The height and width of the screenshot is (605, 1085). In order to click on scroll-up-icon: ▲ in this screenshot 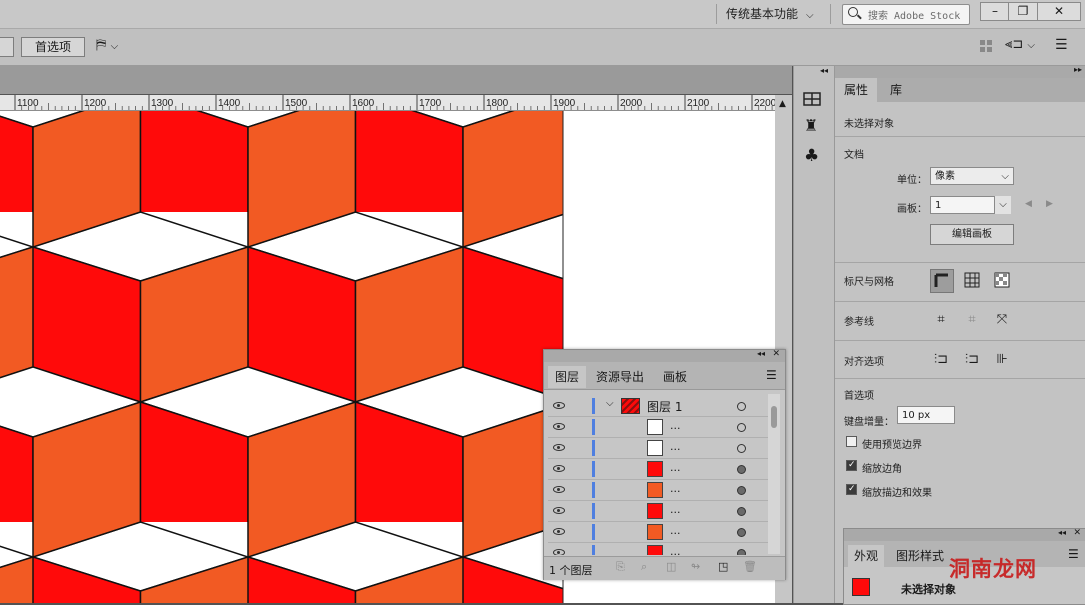, I will do `click(782, 104)`.